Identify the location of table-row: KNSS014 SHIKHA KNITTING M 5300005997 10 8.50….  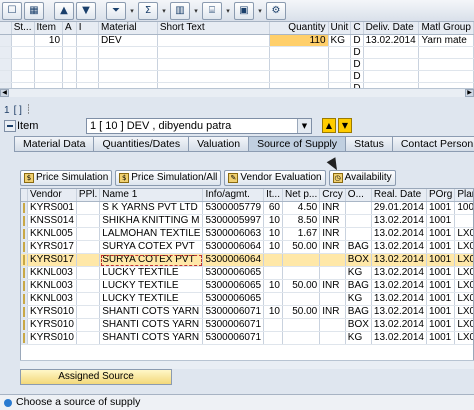
(247, 221).